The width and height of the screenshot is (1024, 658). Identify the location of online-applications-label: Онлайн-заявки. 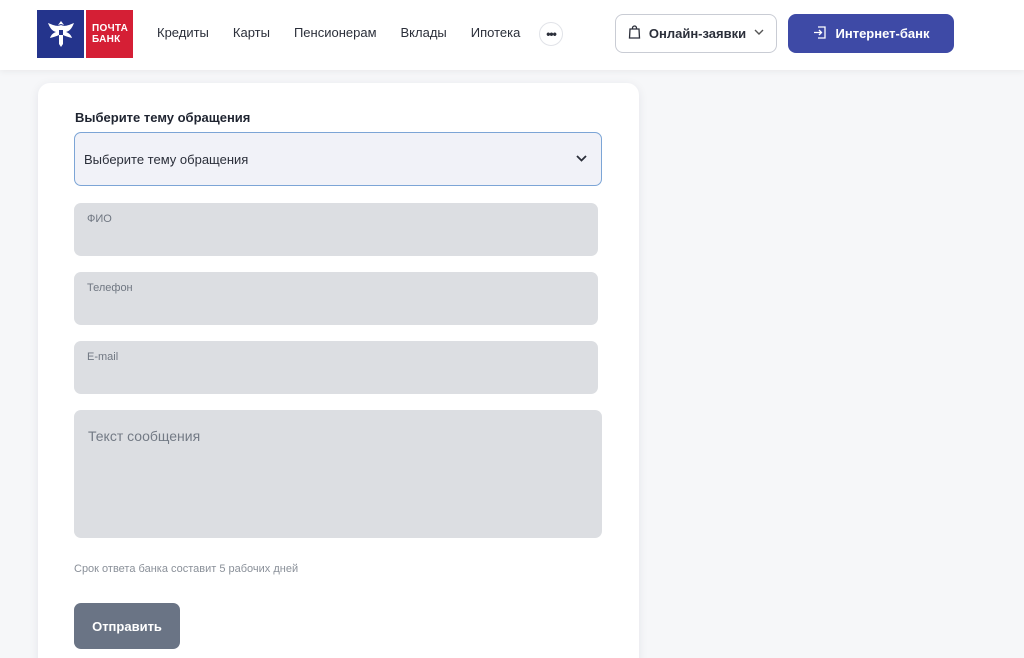
(697, 33).